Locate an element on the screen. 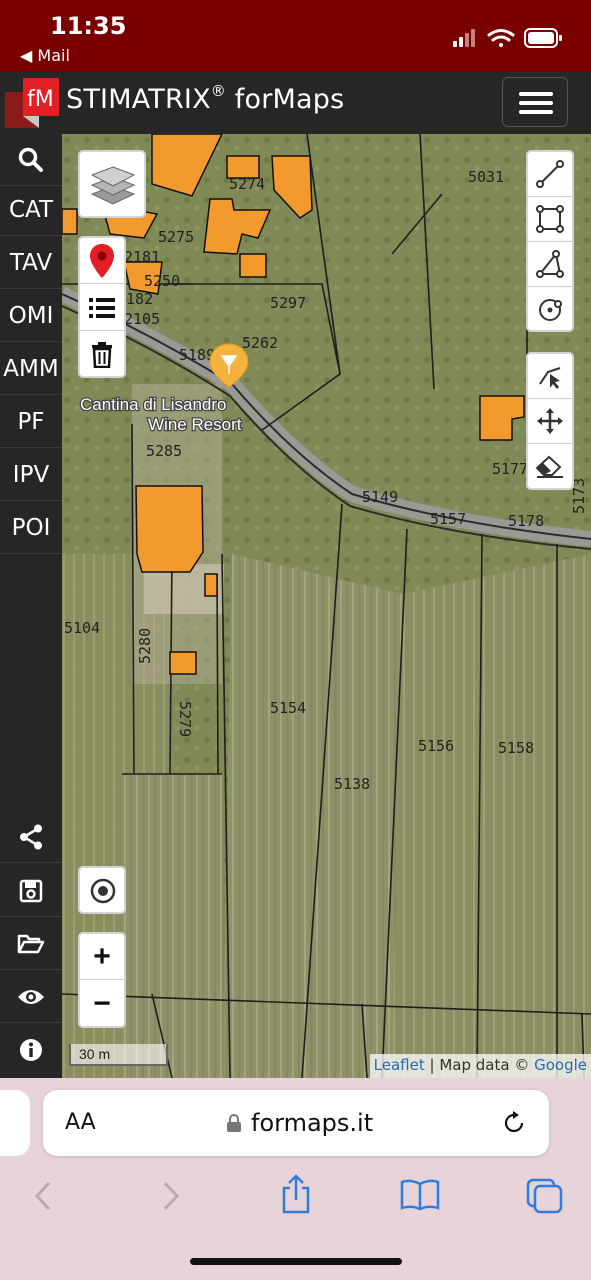  url-text: formaps.it is located at coordinates (312, 1123).